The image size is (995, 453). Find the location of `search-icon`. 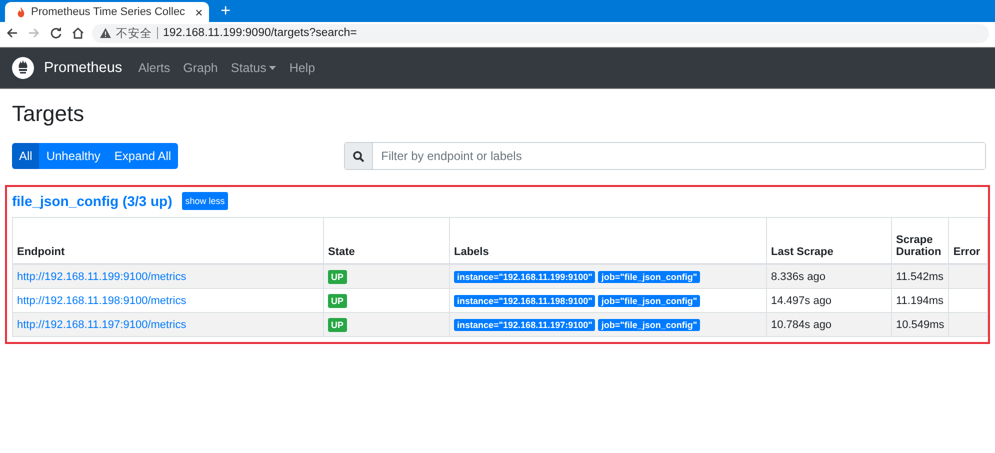

search-icon is located at coordinates (358, 156).